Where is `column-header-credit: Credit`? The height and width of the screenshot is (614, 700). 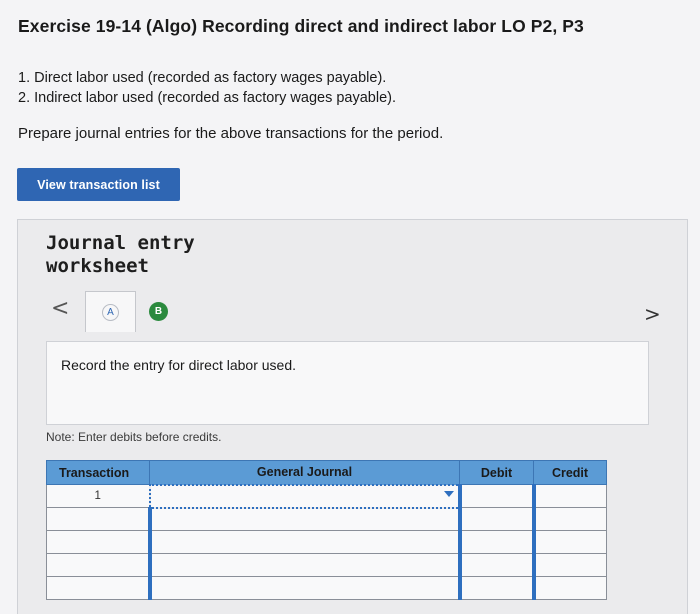
column-header-credit: Credit is located at coordinates (570, 472).